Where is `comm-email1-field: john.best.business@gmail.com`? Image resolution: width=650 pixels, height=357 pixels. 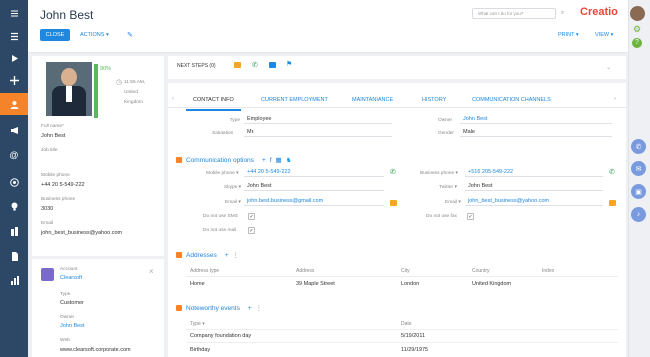 comm-email1-field: john.best.business@gmail.com is located at coordinates (314, 202).